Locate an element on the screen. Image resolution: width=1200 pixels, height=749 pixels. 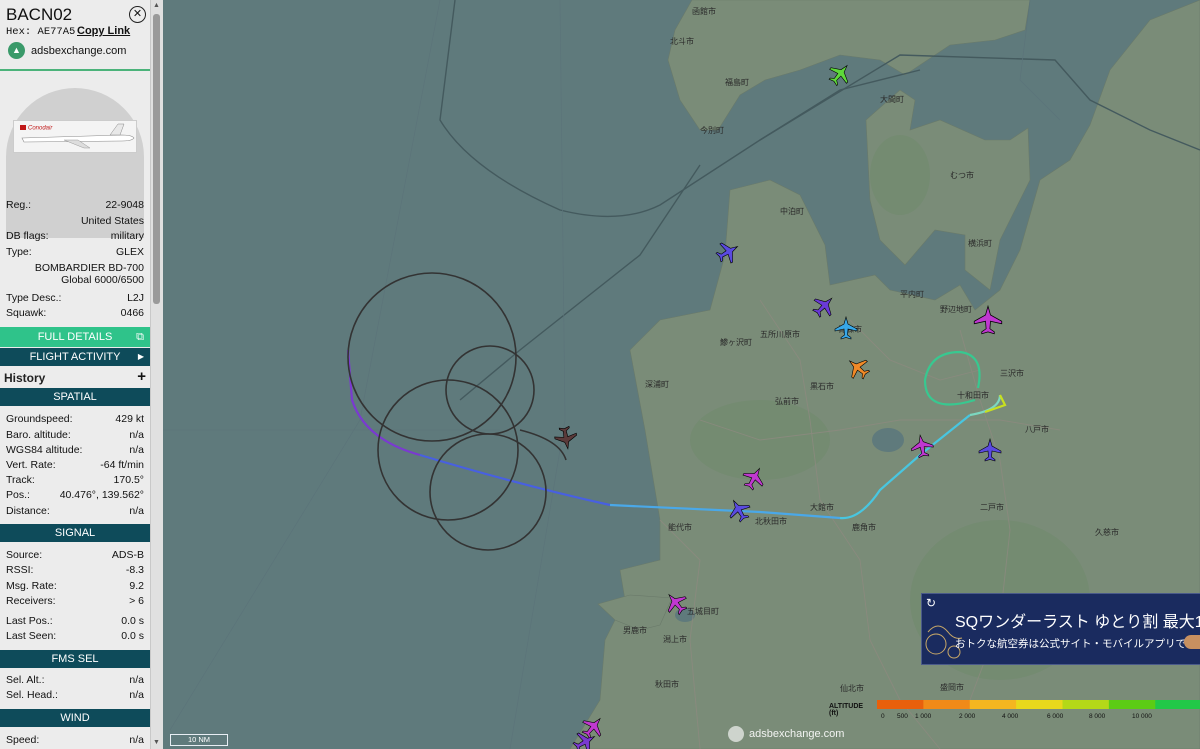
place-label: 仙北市 is located at coordinates (852, 688).